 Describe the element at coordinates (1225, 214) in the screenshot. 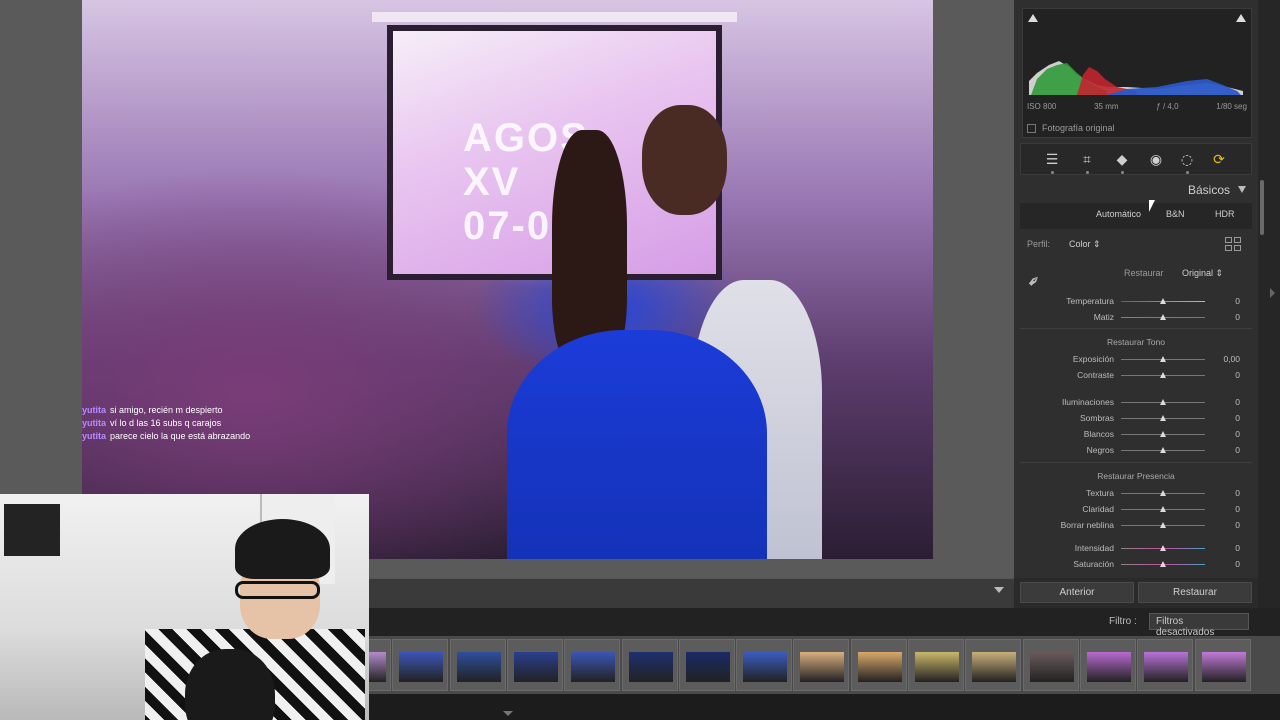

I see `hdr-button: HDR` at that location.